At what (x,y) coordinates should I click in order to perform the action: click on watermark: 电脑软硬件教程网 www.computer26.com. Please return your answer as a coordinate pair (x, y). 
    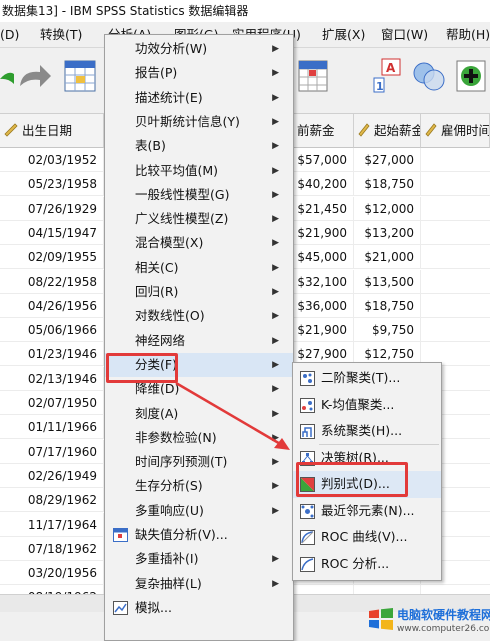
    Looking at the image, I should click on (429, 621).